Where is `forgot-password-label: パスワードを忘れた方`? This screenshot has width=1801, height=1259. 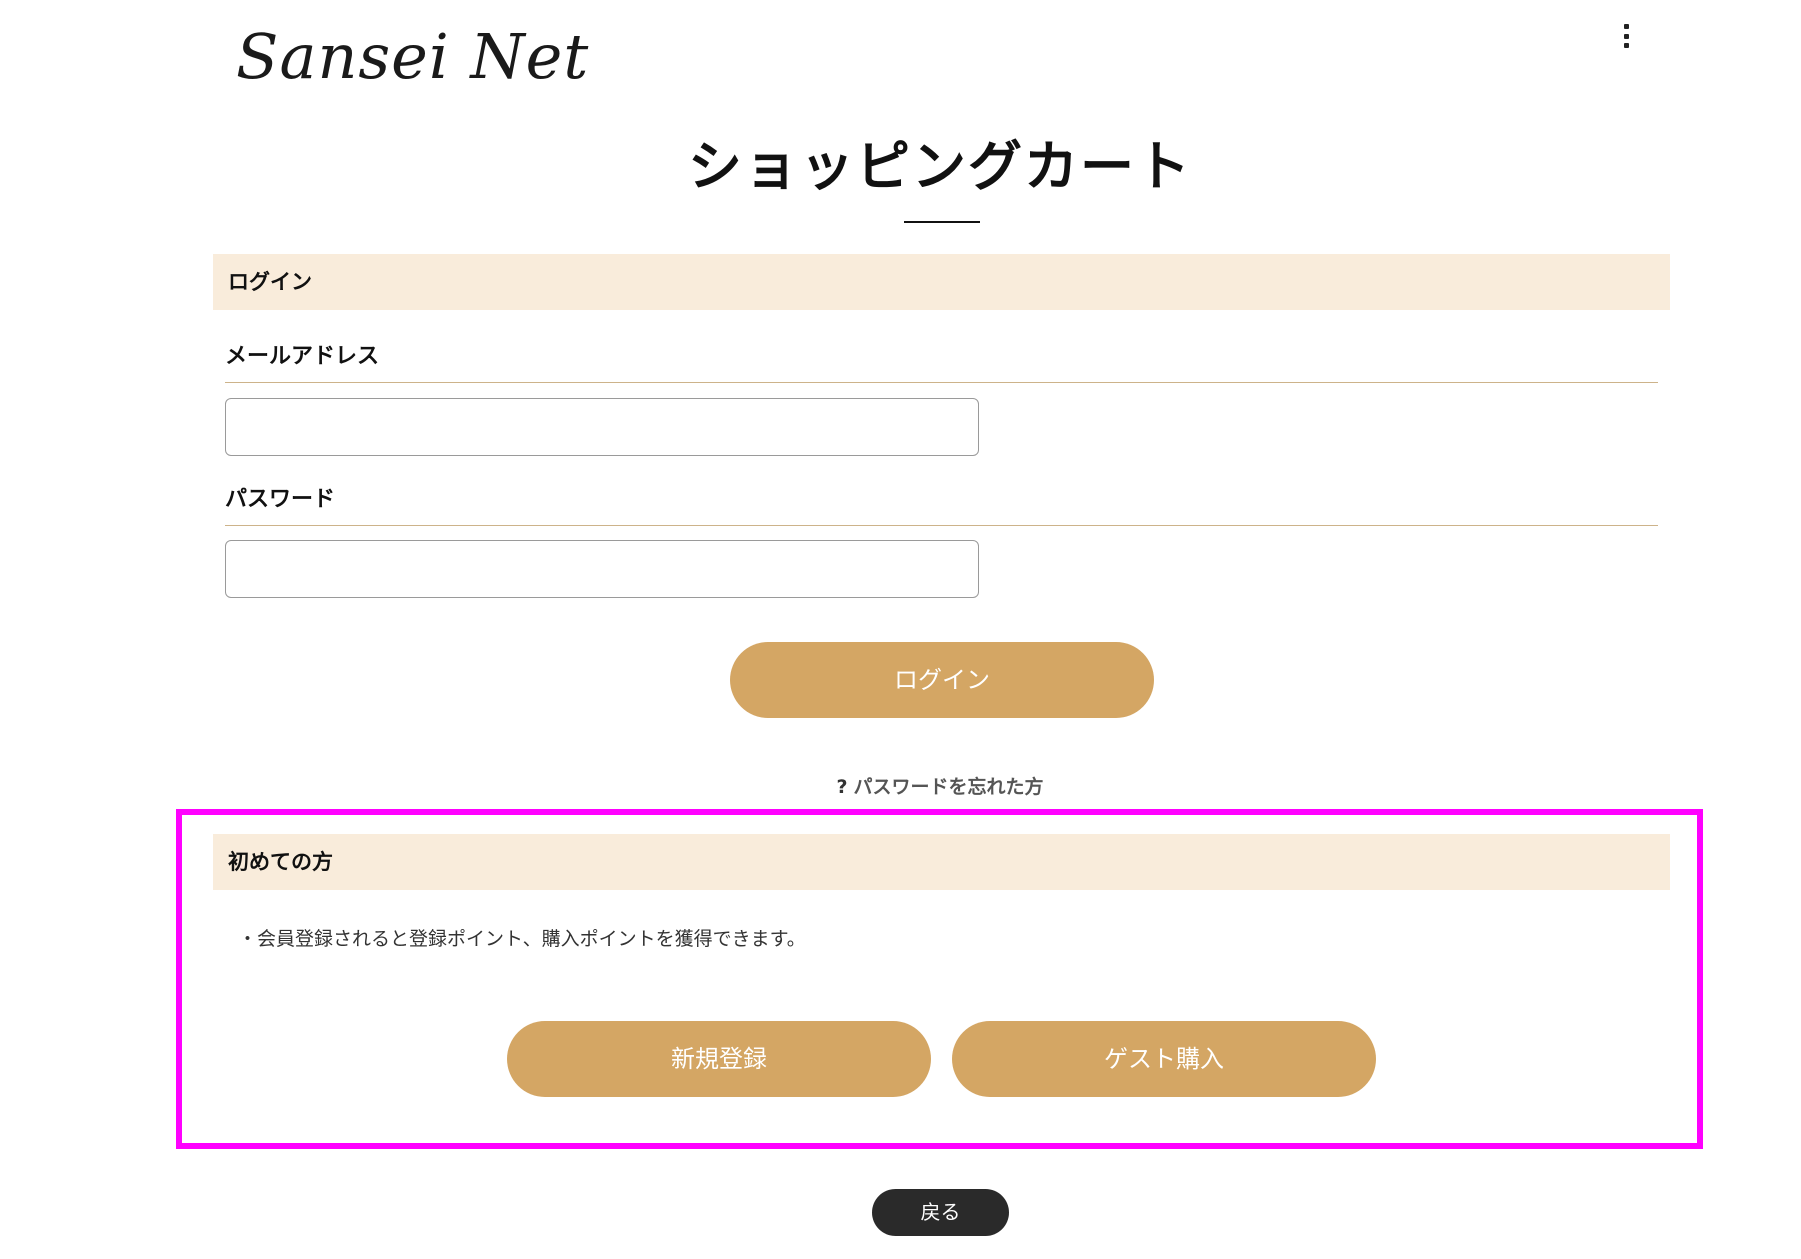 forgot-password-label: パスワードを忘れた方 is located at coordinates (948, 787).